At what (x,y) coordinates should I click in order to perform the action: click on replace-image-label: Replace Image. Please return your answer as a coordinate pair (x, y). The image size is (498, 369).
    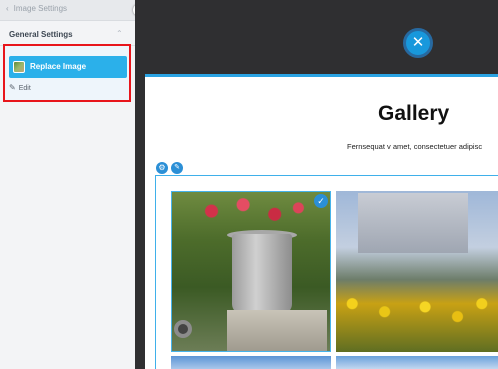
    Looking at the image, I should click on (58, 66).